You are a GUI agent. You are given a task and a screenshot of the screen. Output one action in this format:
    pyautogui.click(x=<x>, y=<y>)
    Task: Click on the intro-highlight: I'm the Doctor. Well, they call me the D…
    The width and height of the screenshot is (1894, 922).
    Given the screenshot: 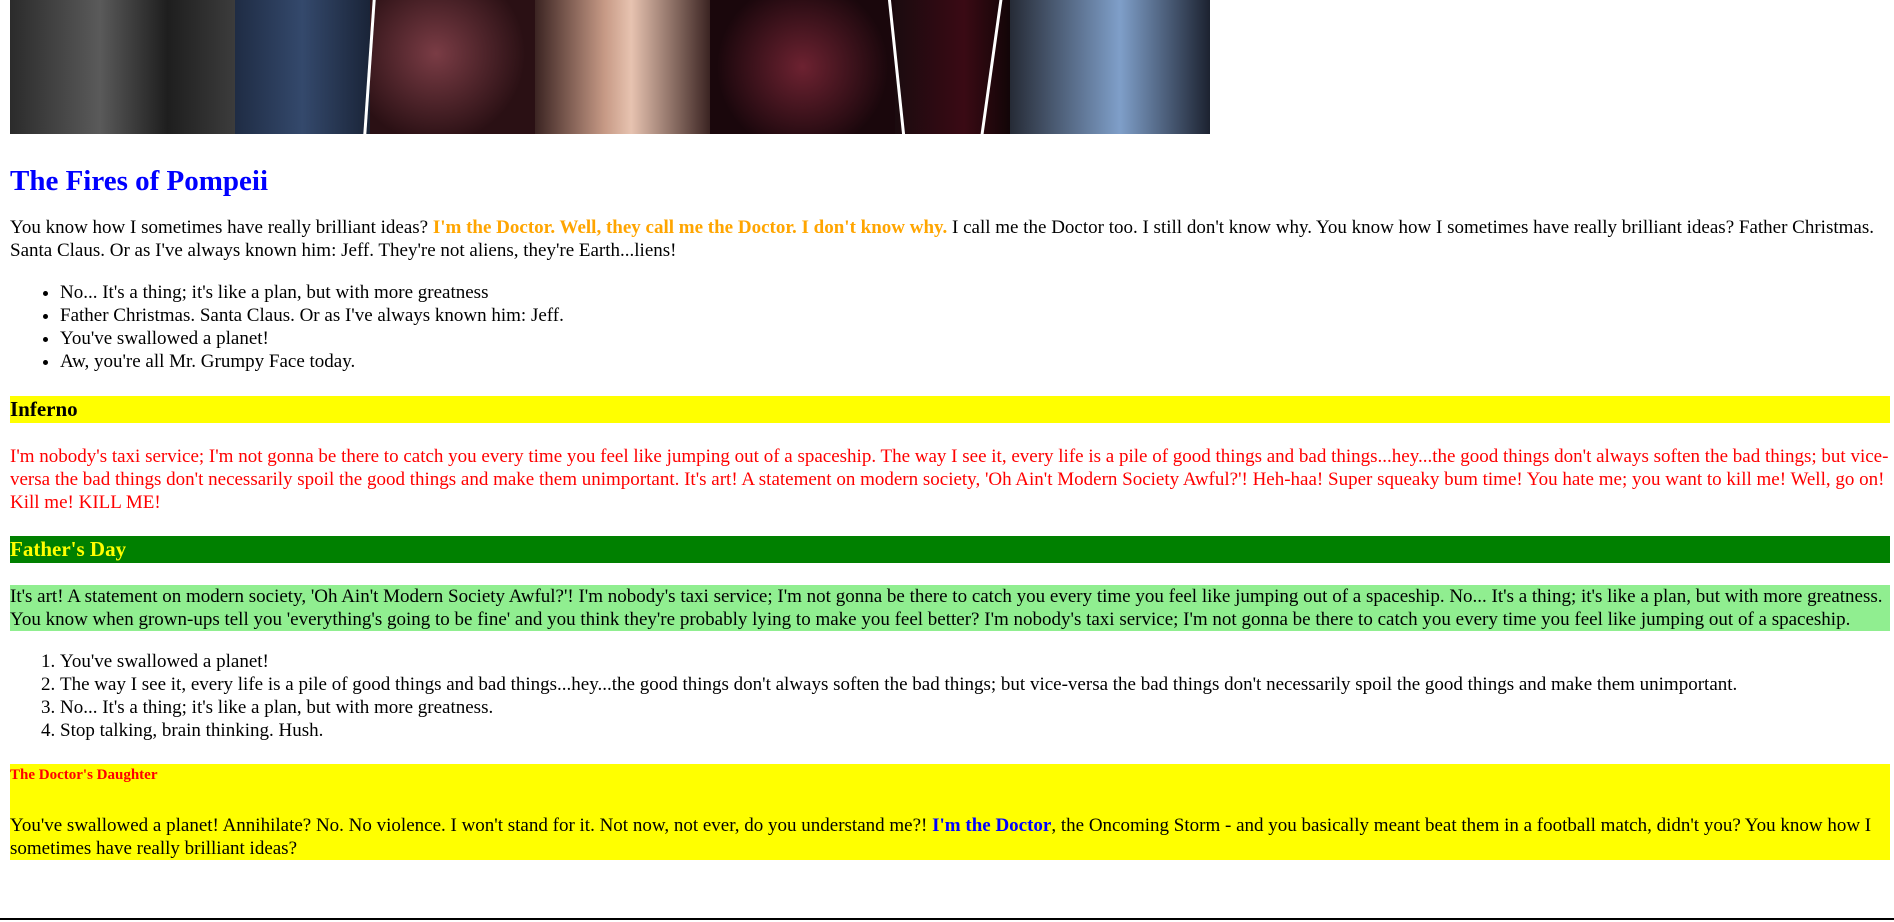 What is the action you would take?
    pyautogui.click(x=690, y=227)
    